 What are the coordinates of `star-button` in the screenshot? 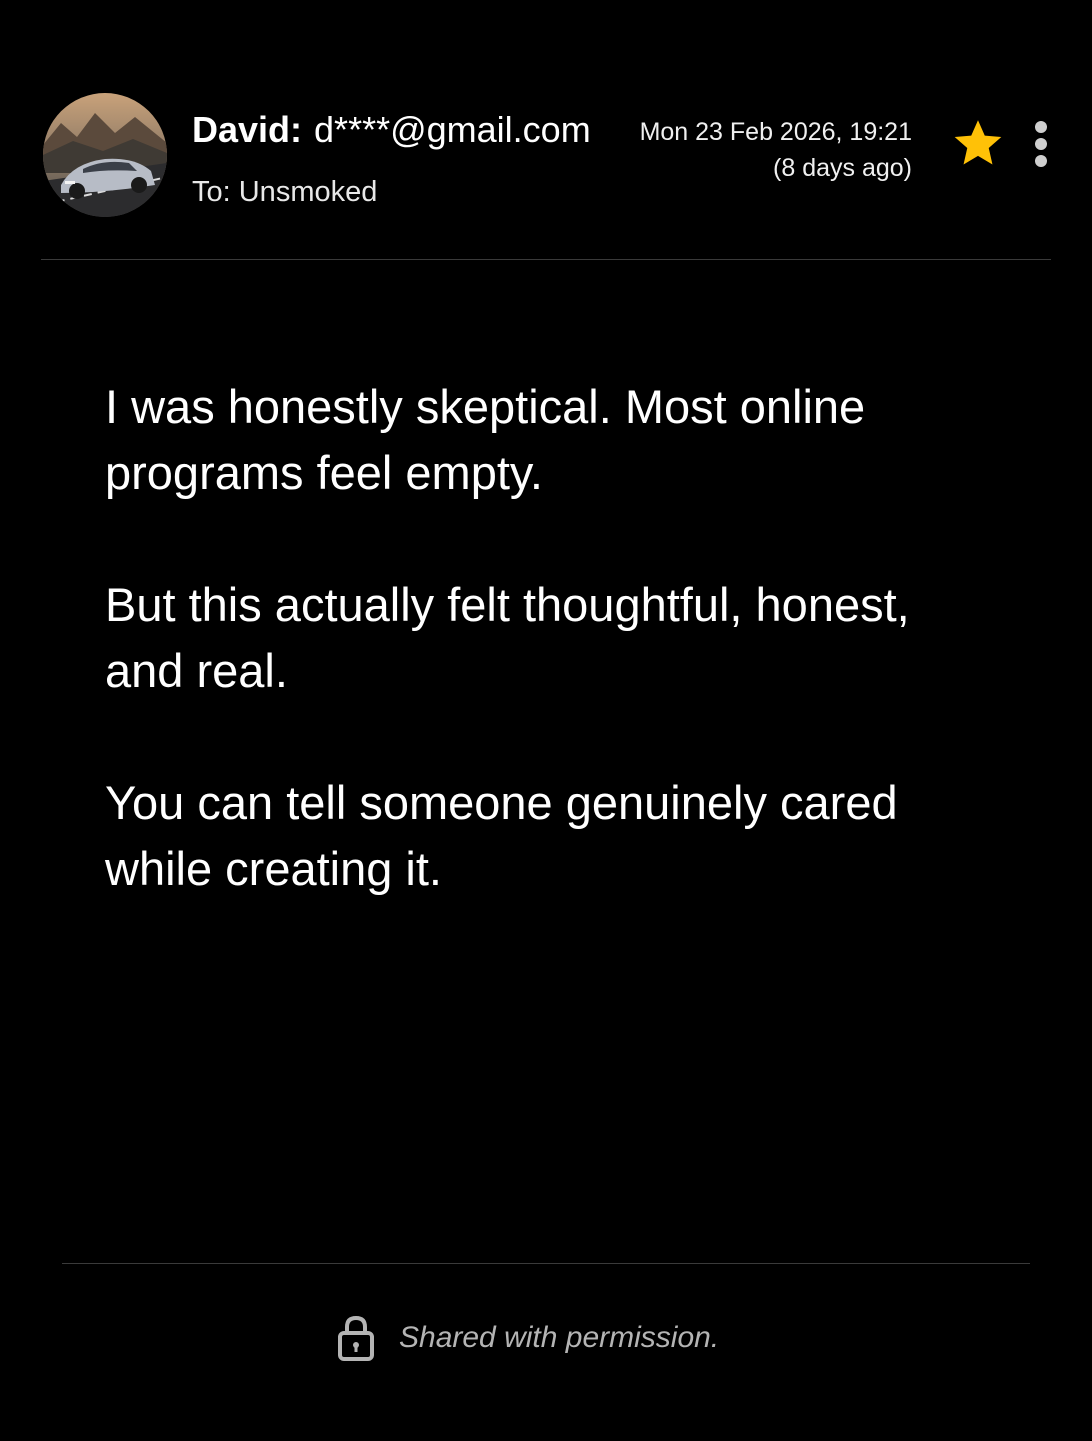 It's located at (978, 144).